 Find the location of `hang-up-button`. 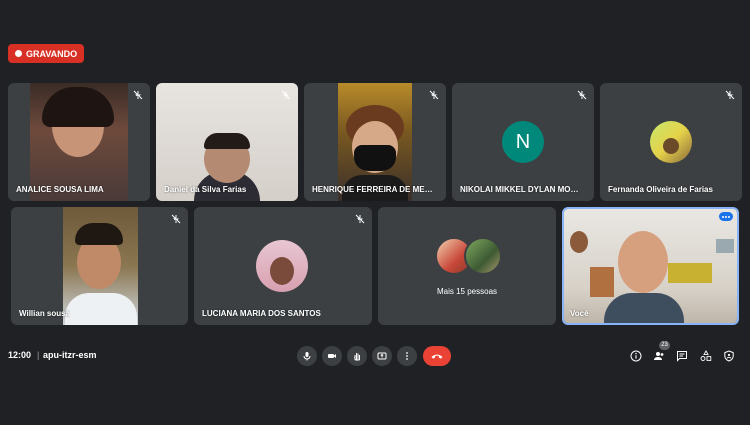

hang-up-button is located at coordinates (437, 356).